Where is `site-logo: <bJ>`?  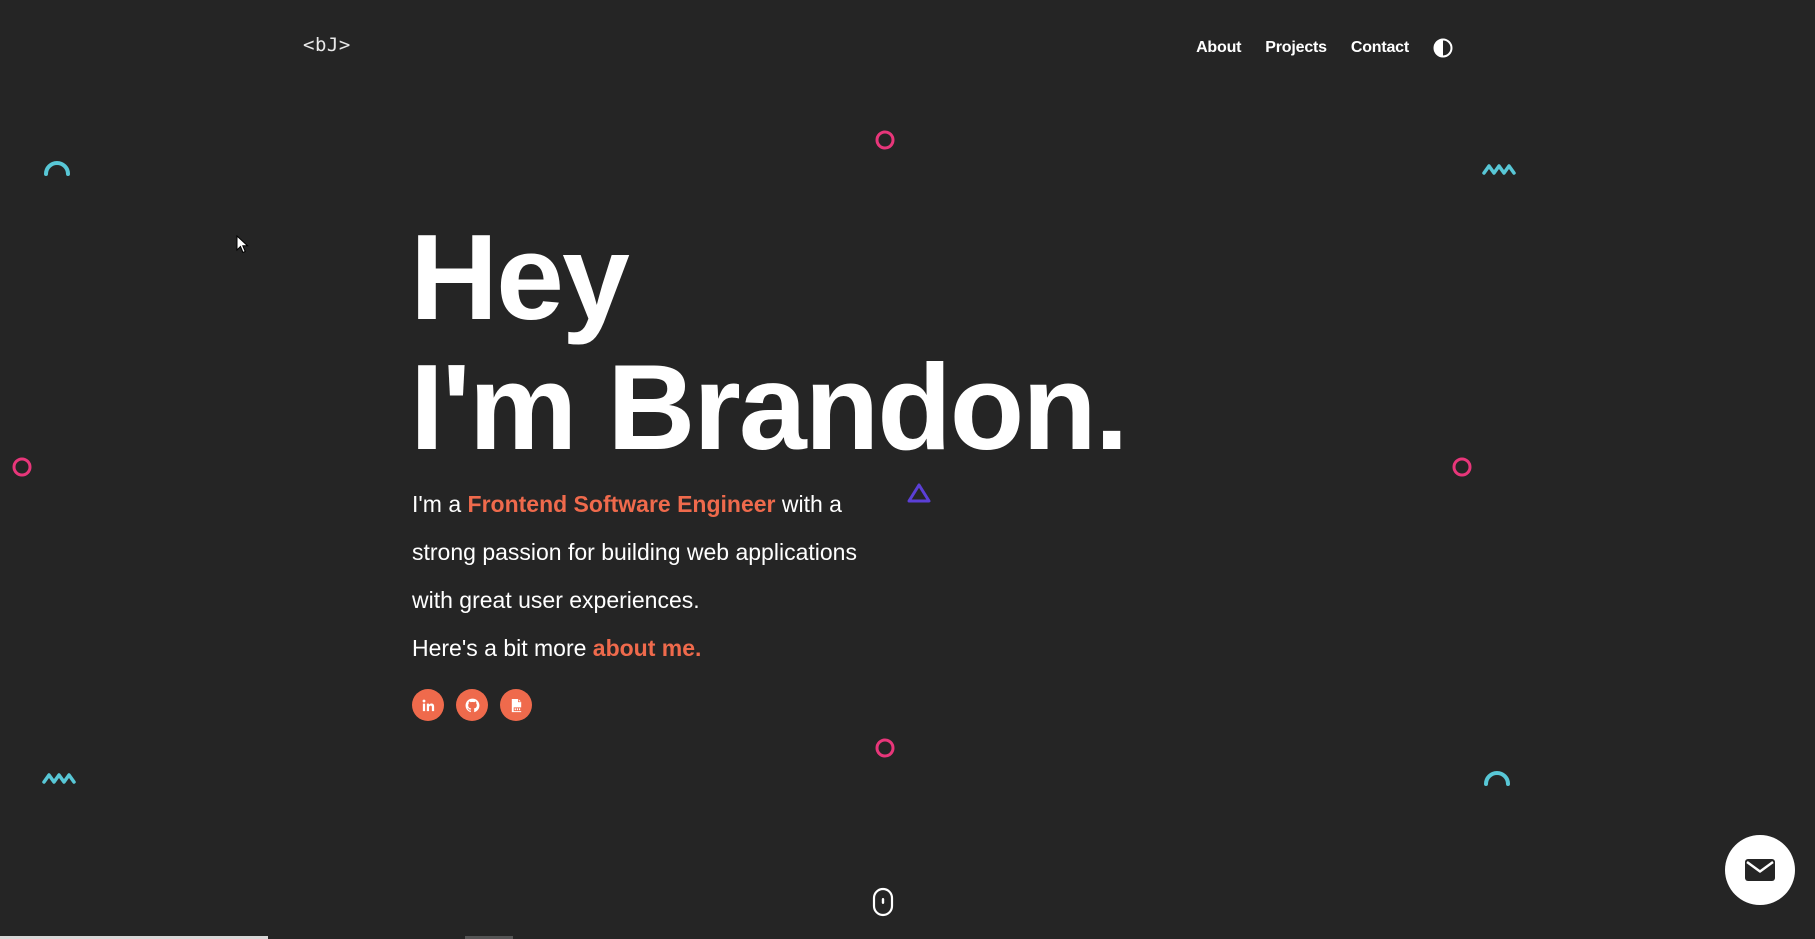
site-logo: <bJ> is located at coordinates (327, 45).